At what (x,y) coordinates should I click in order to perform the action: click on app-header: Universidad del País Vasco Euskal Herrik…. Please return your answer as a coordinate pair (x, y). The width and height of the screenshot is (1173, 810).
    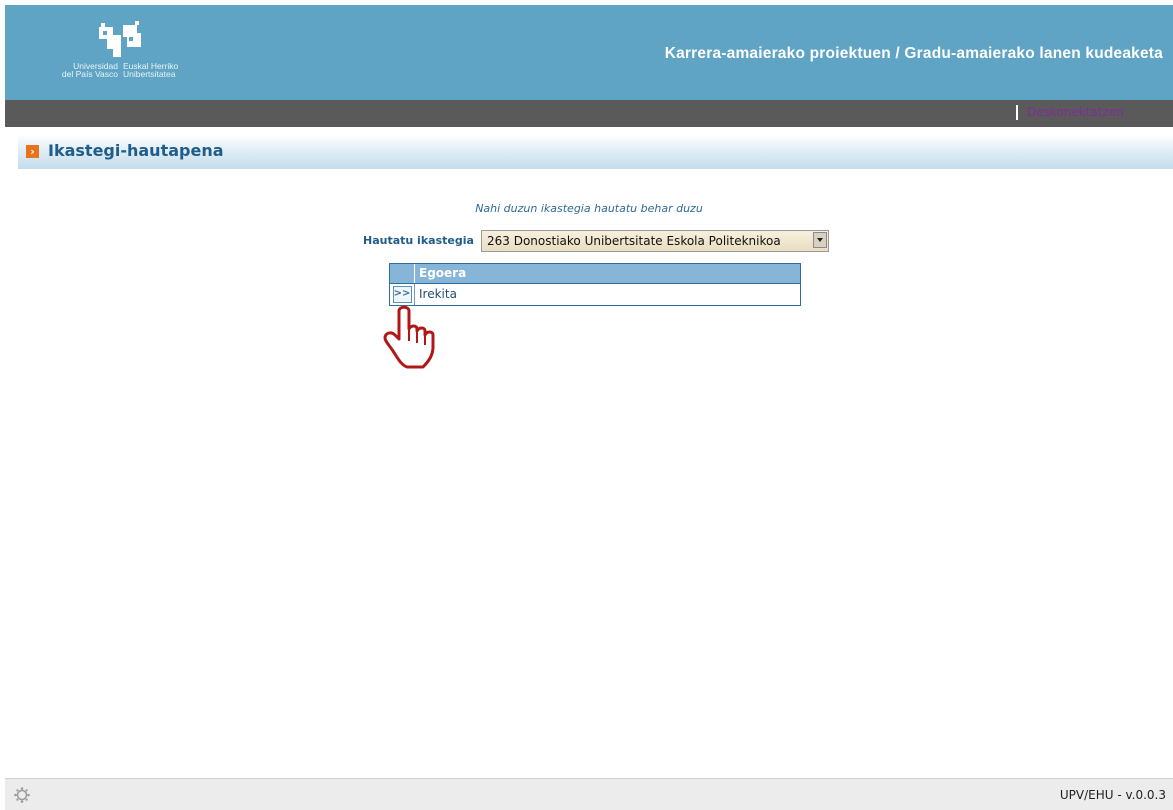
    Looking at the image, I should click on (589, 52).